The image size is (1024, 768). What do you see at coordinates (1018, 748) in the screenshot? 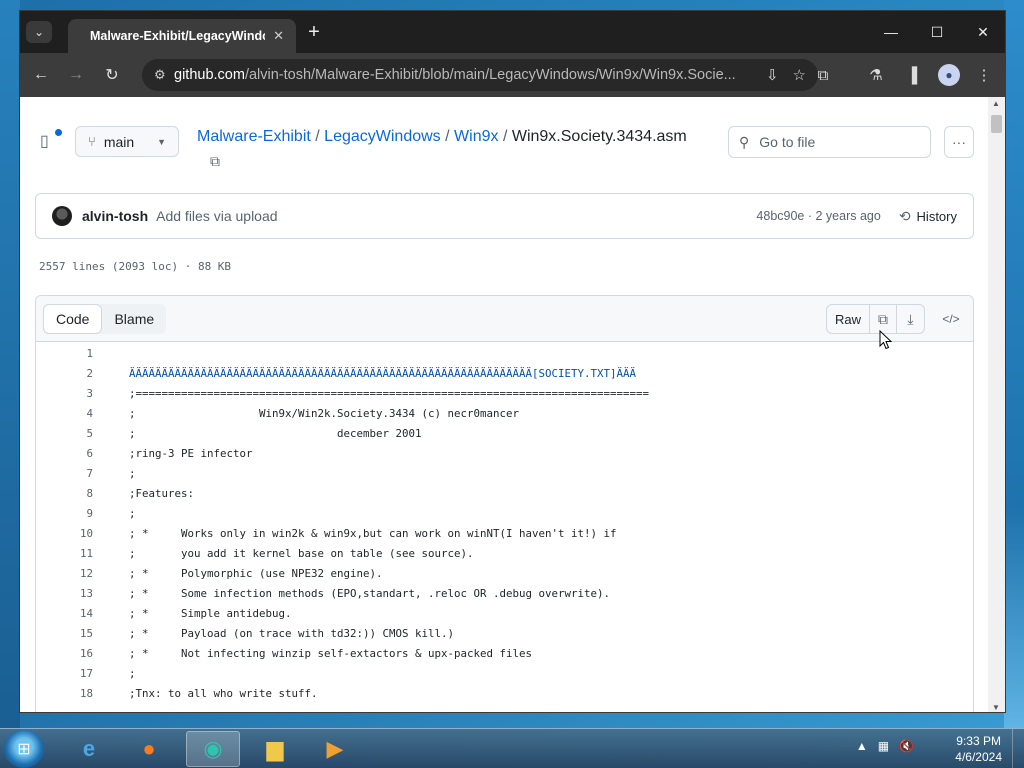
I see `show-desktop-button` at bounding box center [1018, 748].